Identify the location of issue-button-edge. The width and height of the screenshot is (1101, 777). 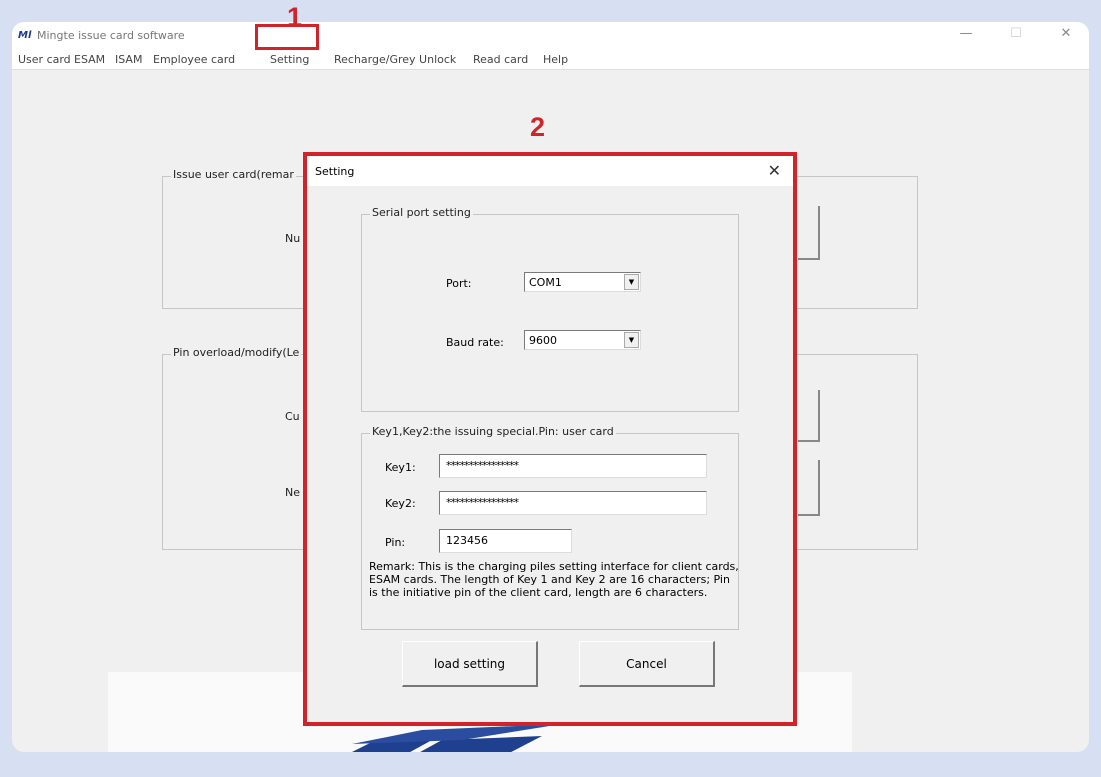
(809, 233).